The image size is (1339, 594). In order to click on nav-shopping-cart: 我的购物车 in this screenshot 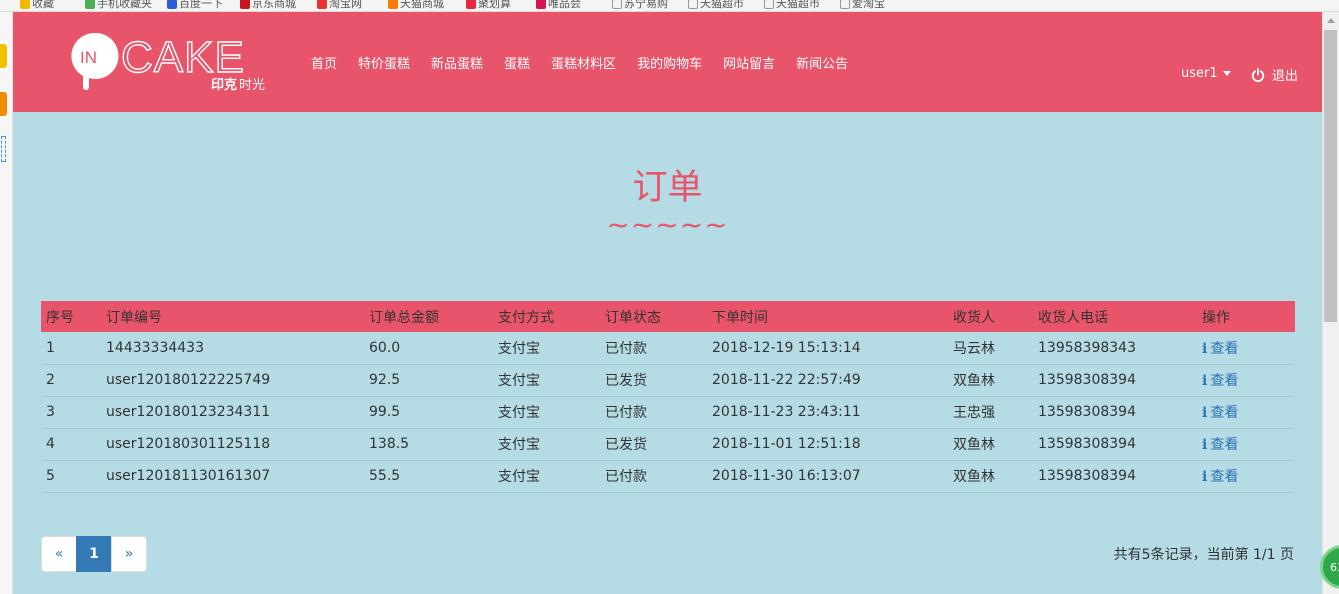, I will do `click(669, 62)`.